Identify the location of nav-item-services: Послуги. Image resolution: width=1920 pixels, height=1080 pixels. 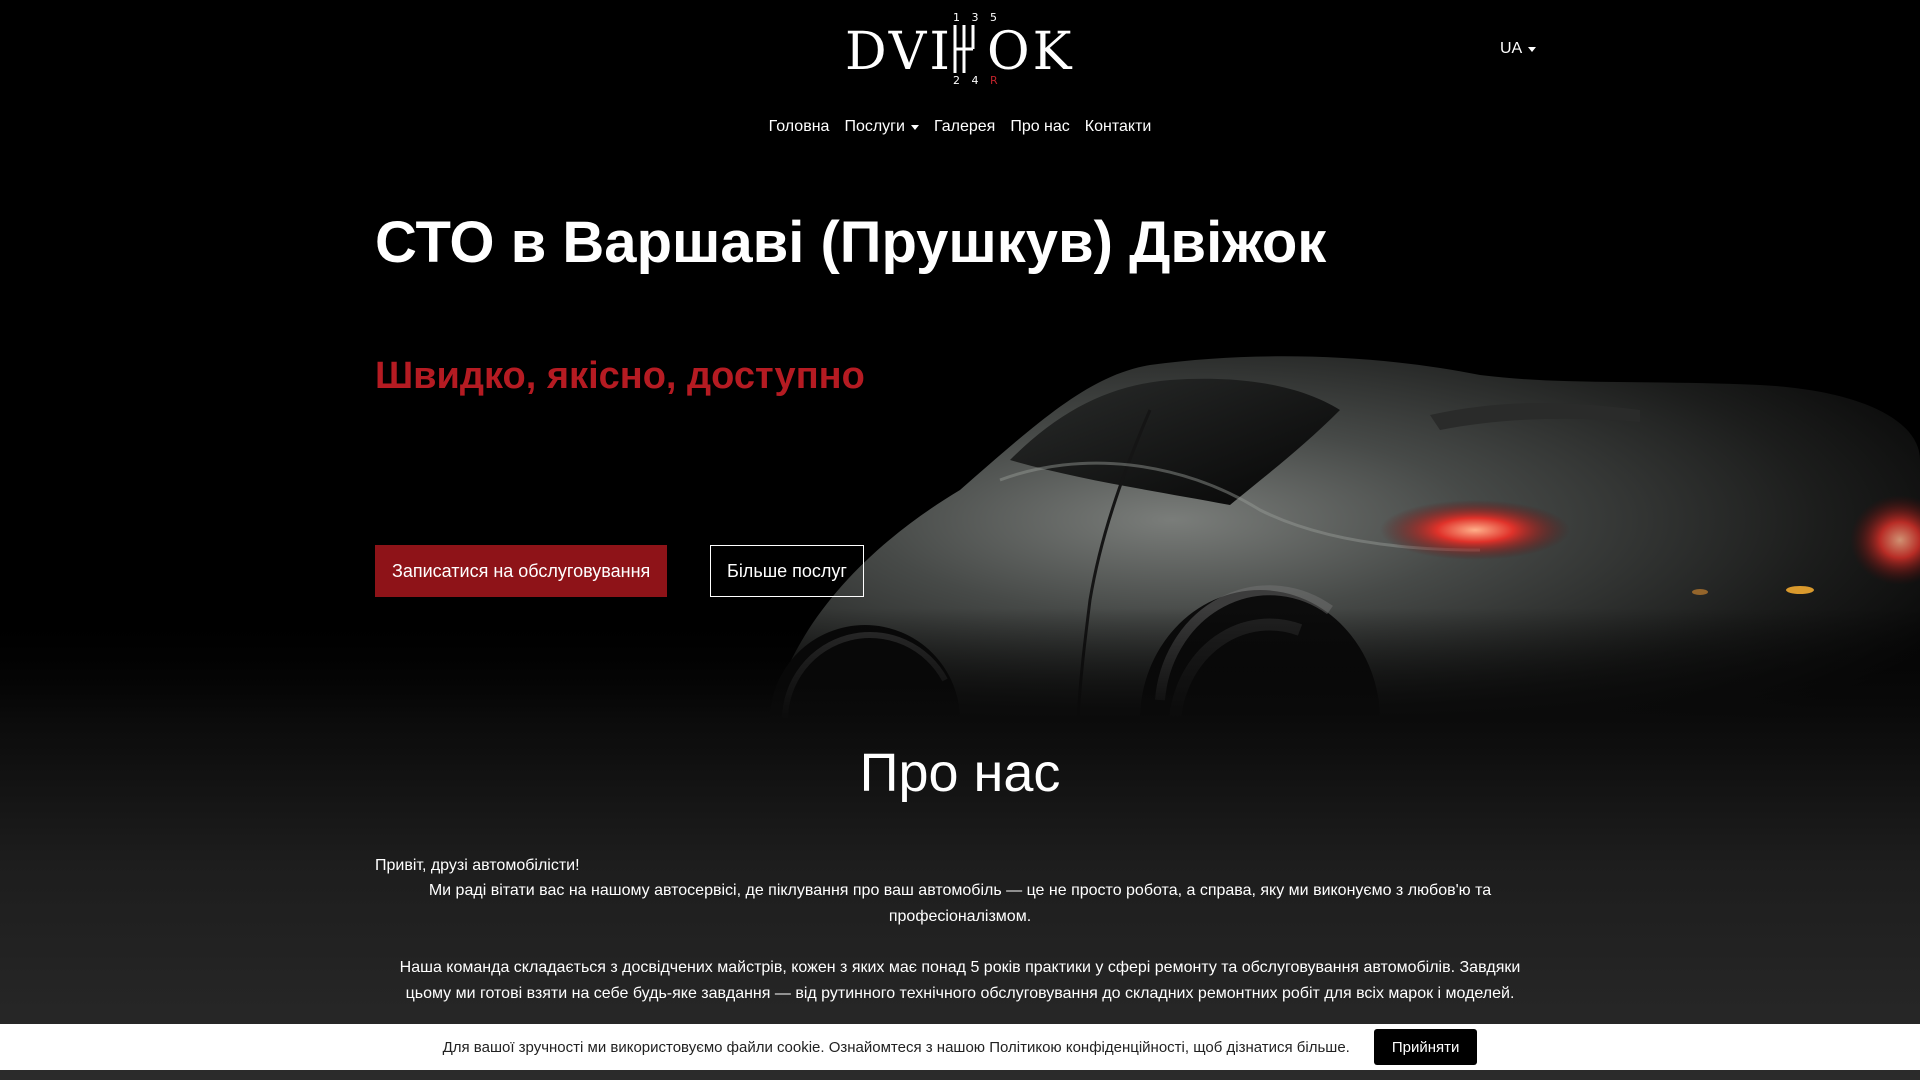
(881, 127).